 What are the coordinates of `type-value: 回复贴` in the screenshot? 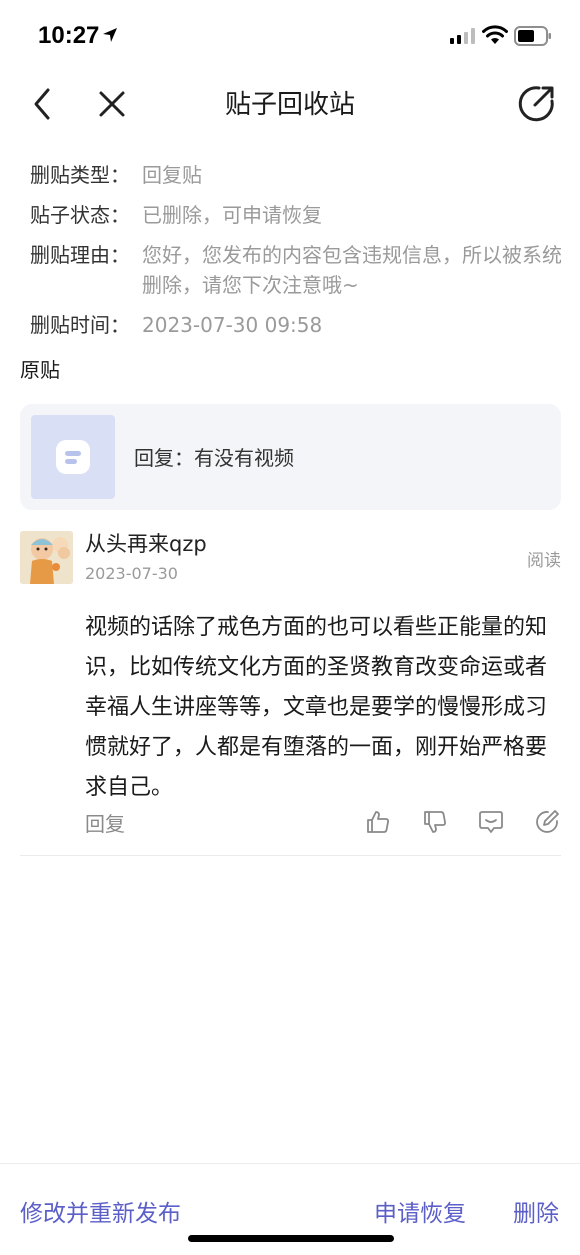 It's located at (172, 175).